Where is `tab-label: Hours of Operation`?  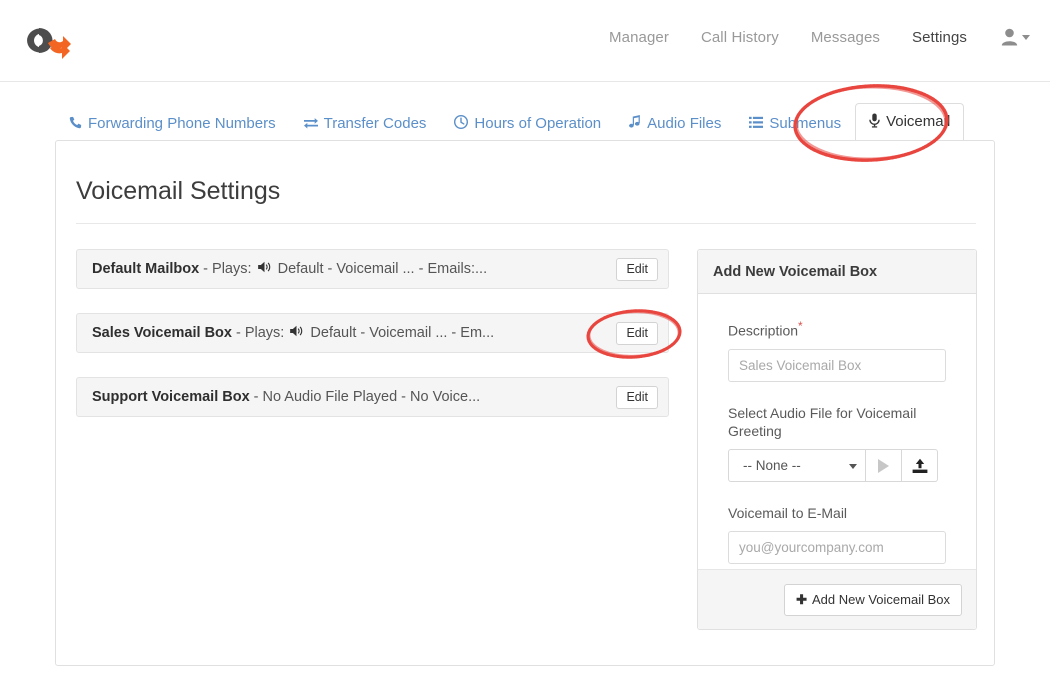 tab-label: Hours of Operation is located at coordinates (538, 123).